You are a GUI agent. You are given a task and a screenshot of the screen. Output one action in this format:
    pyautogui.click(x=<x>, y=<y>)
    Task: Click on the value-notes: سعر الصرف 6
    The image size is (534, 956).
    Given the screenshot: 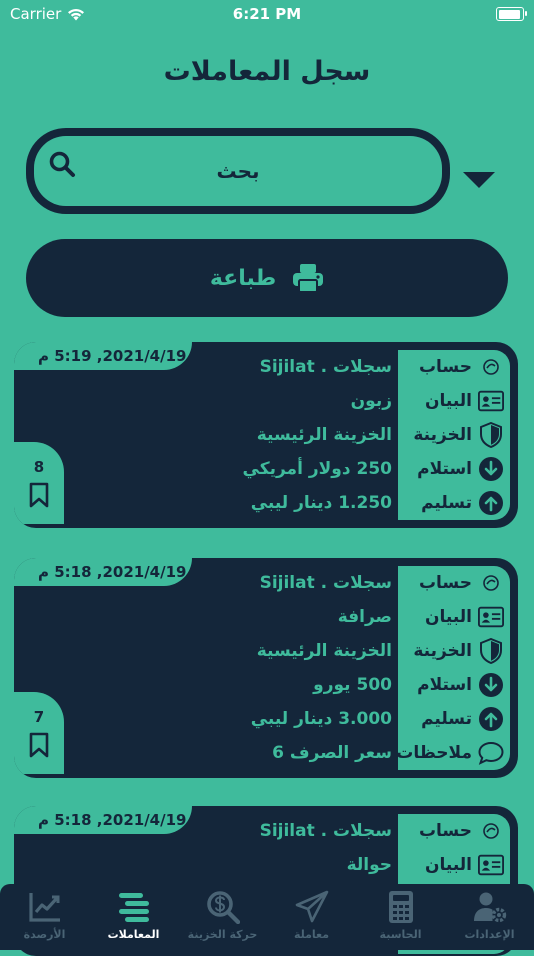 What is the action you would take?
    pyautogui.click(x=332, y=753)
    